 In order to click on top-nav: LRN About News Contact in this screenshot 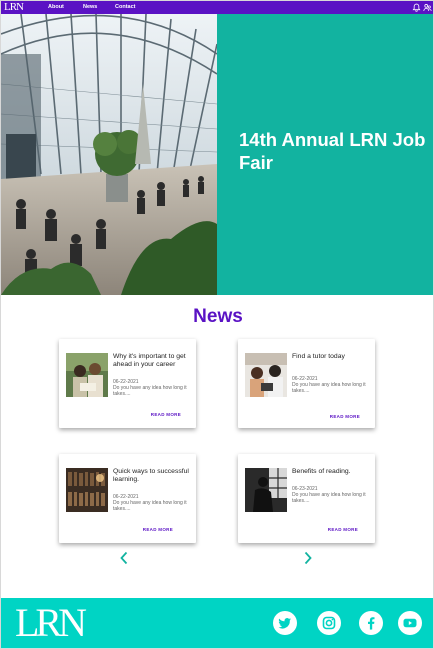, I will do `click(217, 7)`.